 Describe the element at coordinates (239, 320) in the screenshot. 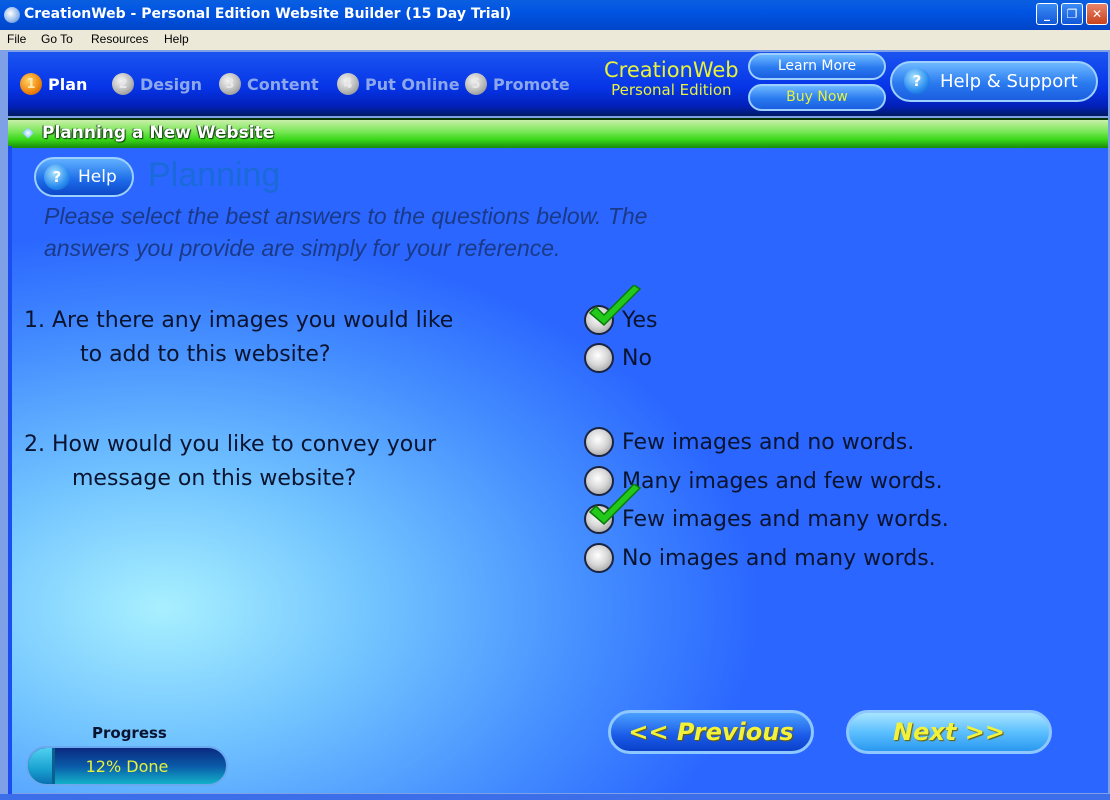

I see `question-text: 1. Are there any images you would like` at that location.